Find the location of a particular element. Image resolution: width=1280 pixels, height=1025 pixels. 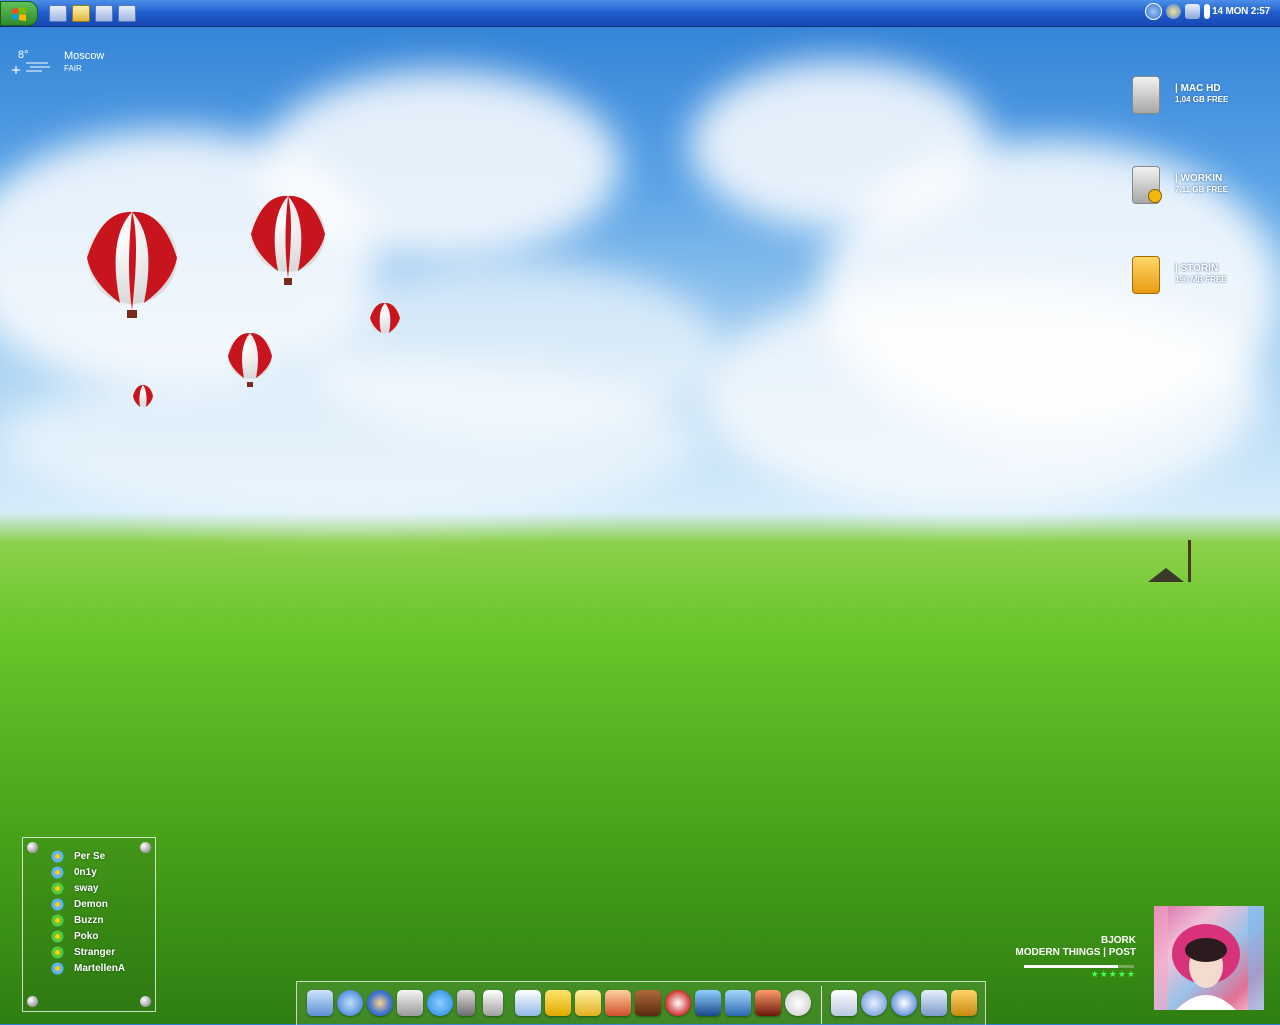

balloon-large is located at coordinates (132, 264).